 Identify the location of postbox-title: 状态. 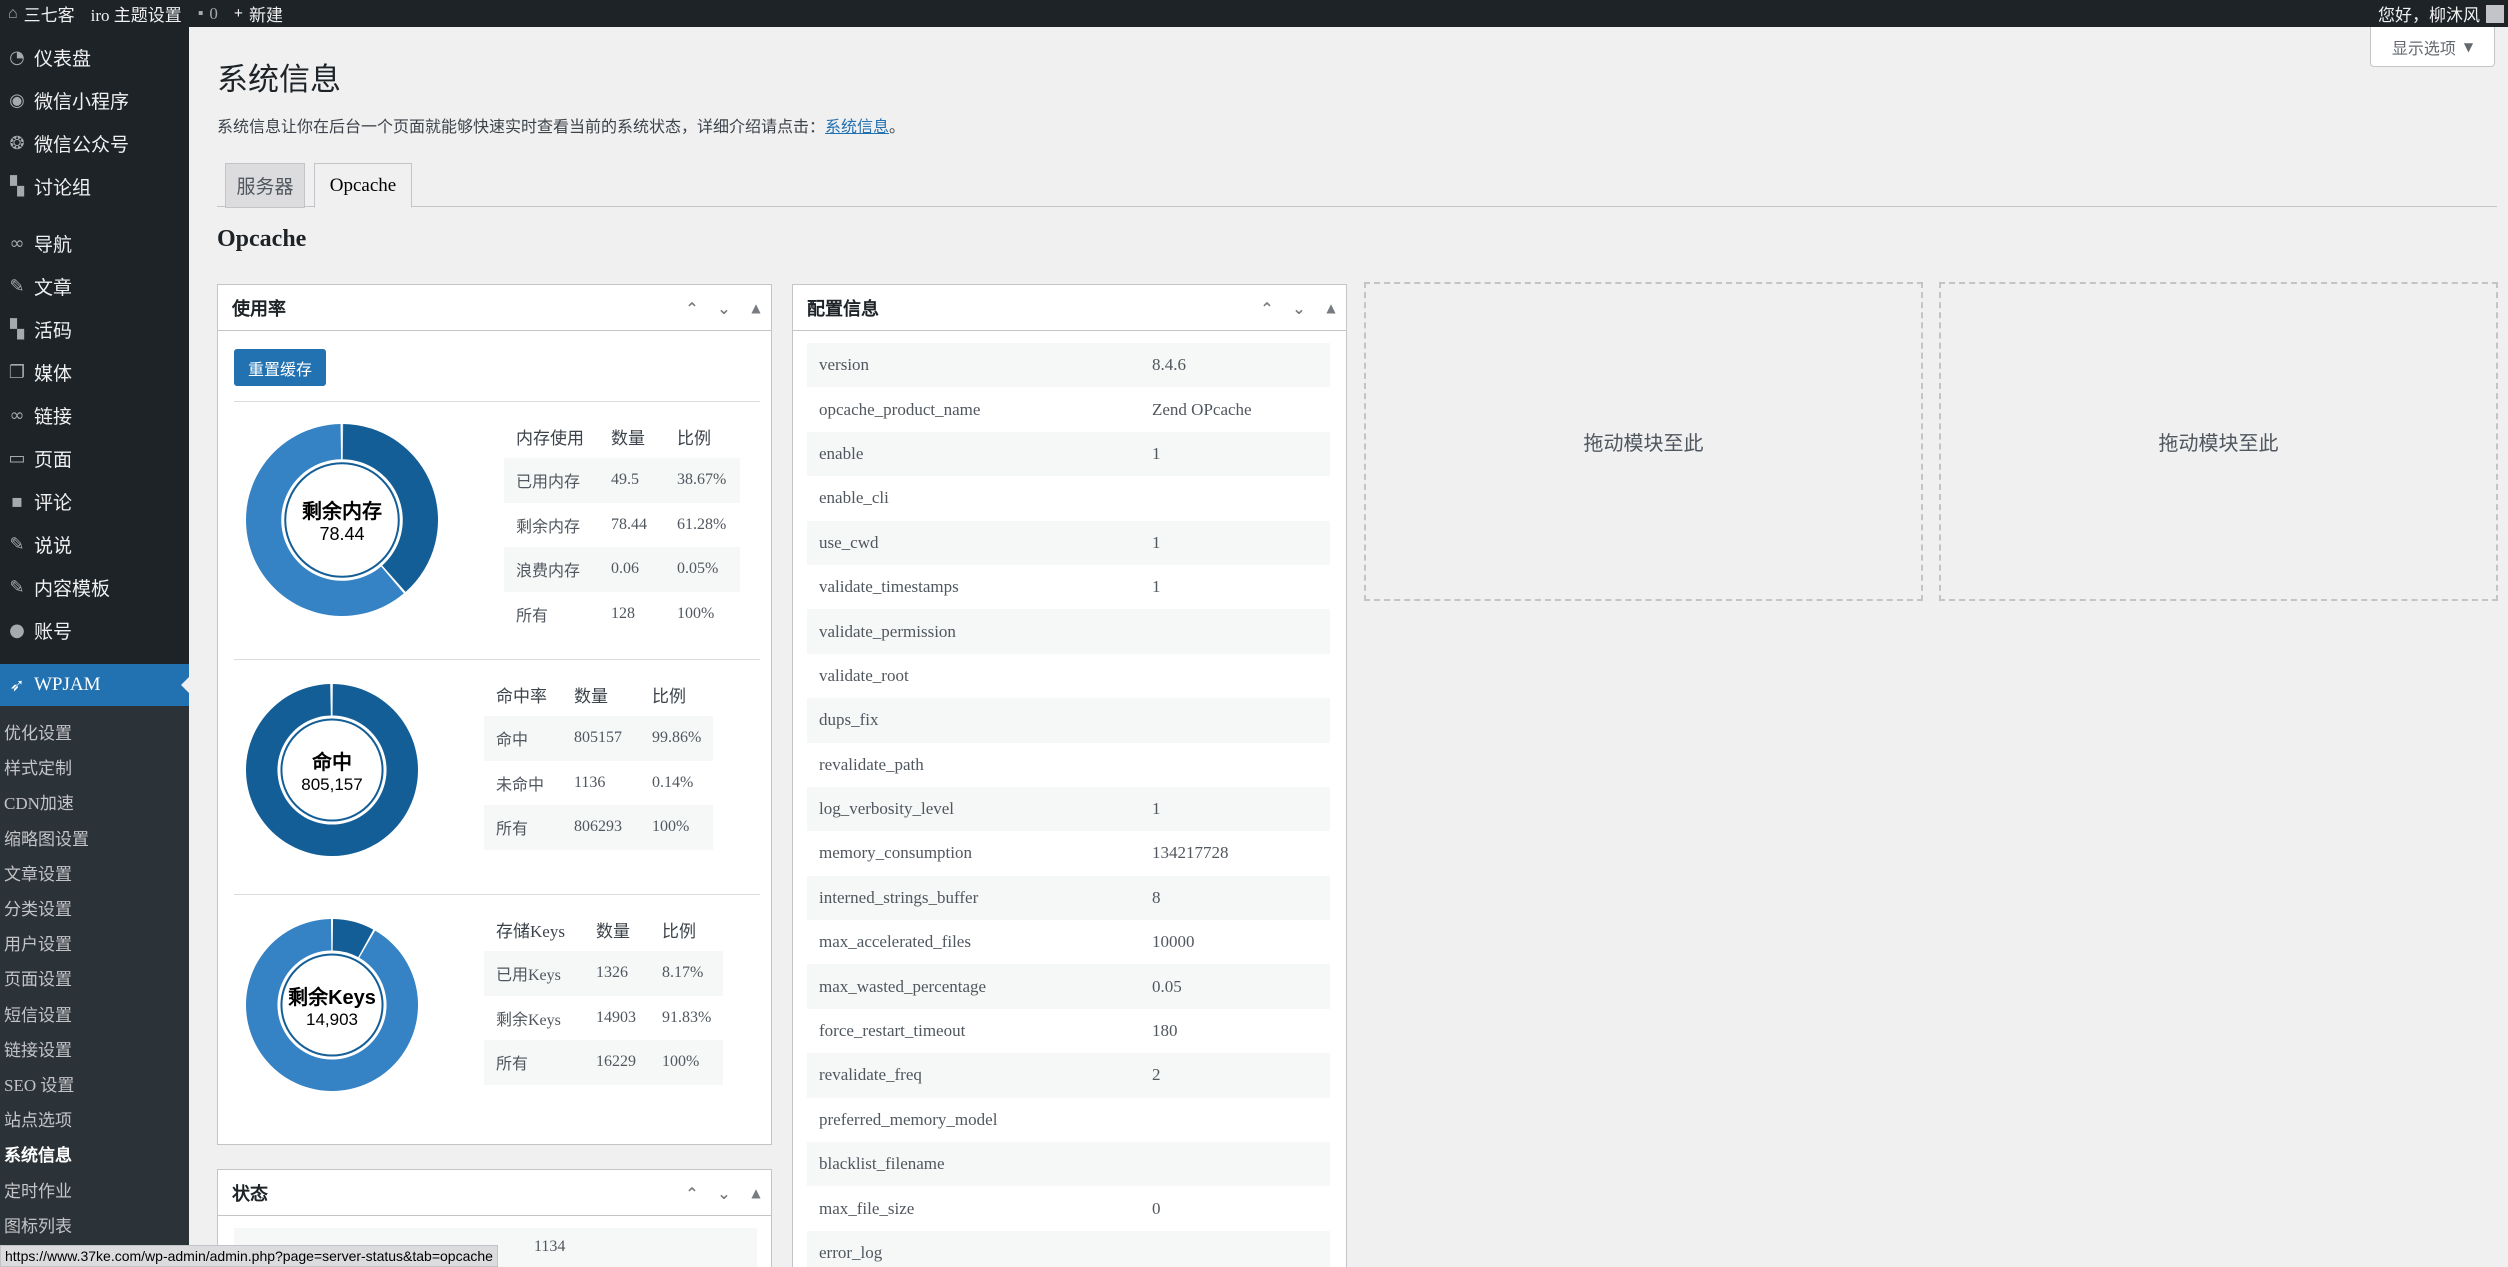
(250, 1193).